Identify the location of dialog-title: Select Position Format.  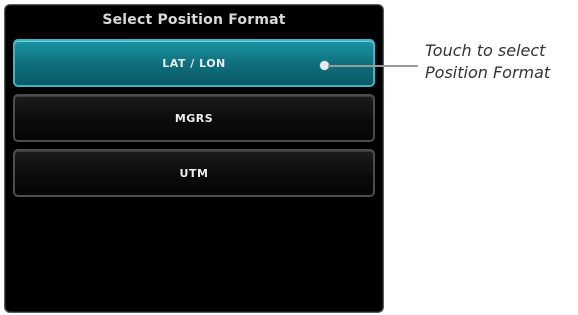
(194, 20).